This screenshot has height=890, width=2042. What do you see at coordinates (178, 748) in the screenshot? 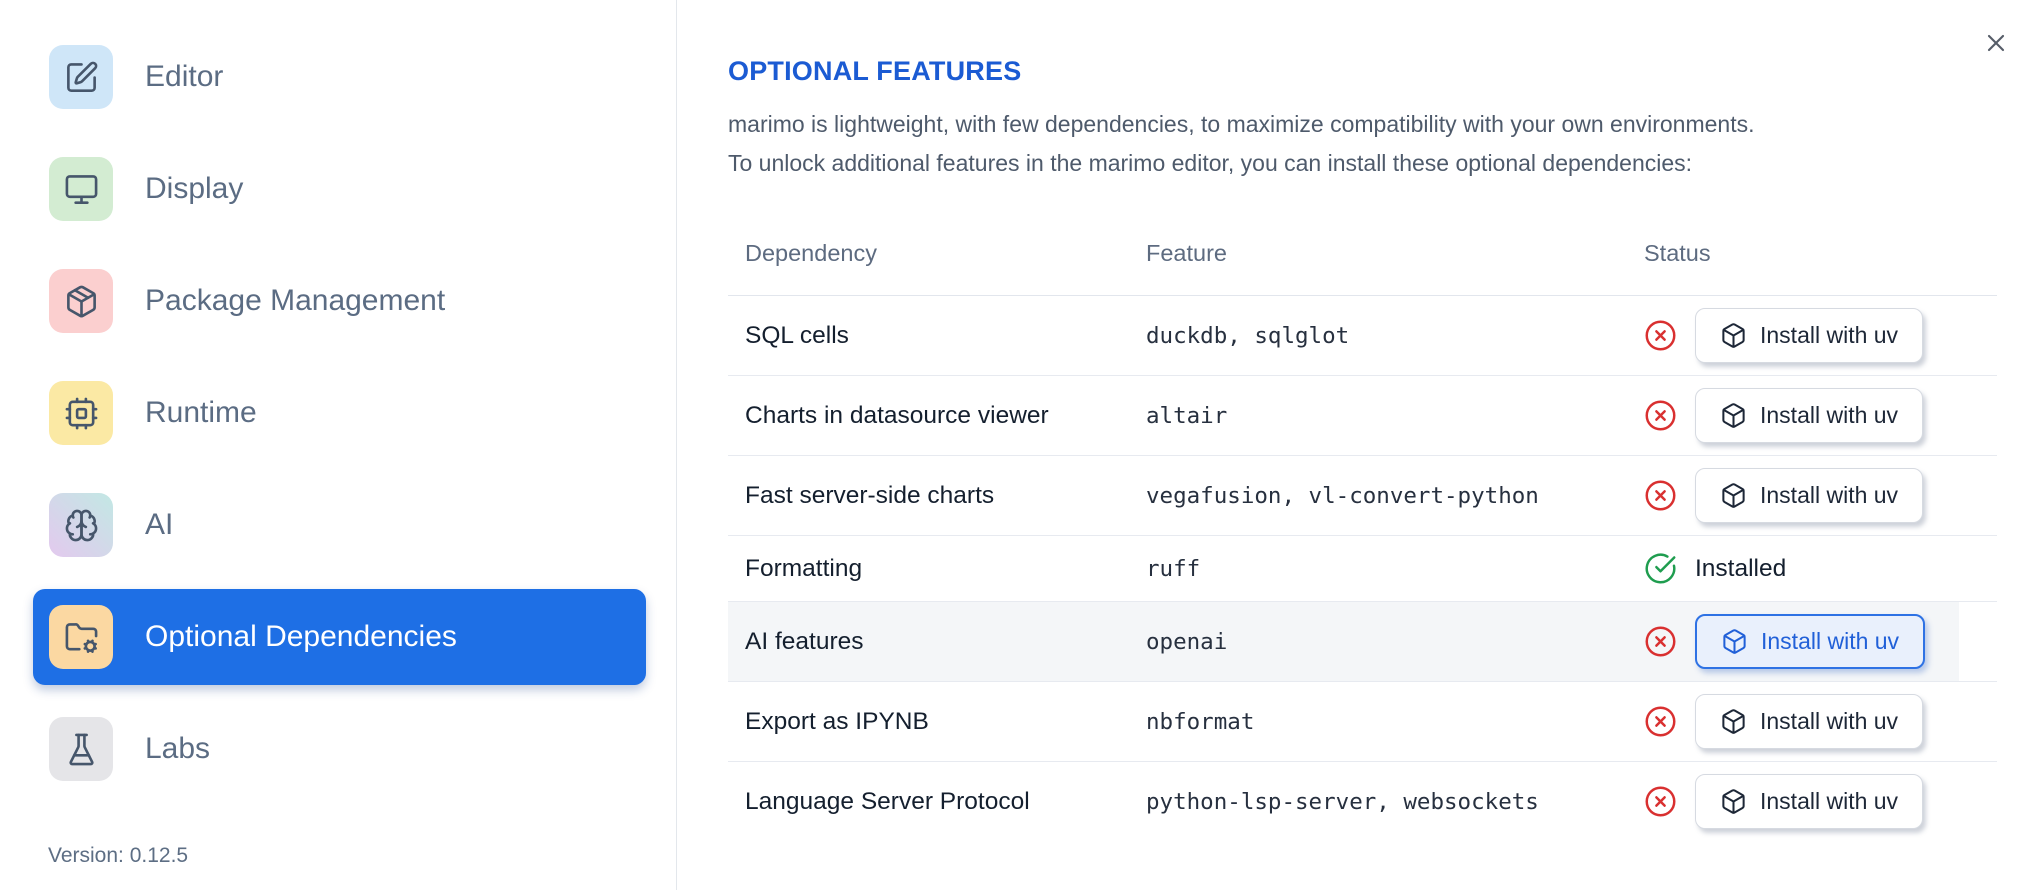
I see `sidebar-item-label: Labs` at bounding box center [178, 748].